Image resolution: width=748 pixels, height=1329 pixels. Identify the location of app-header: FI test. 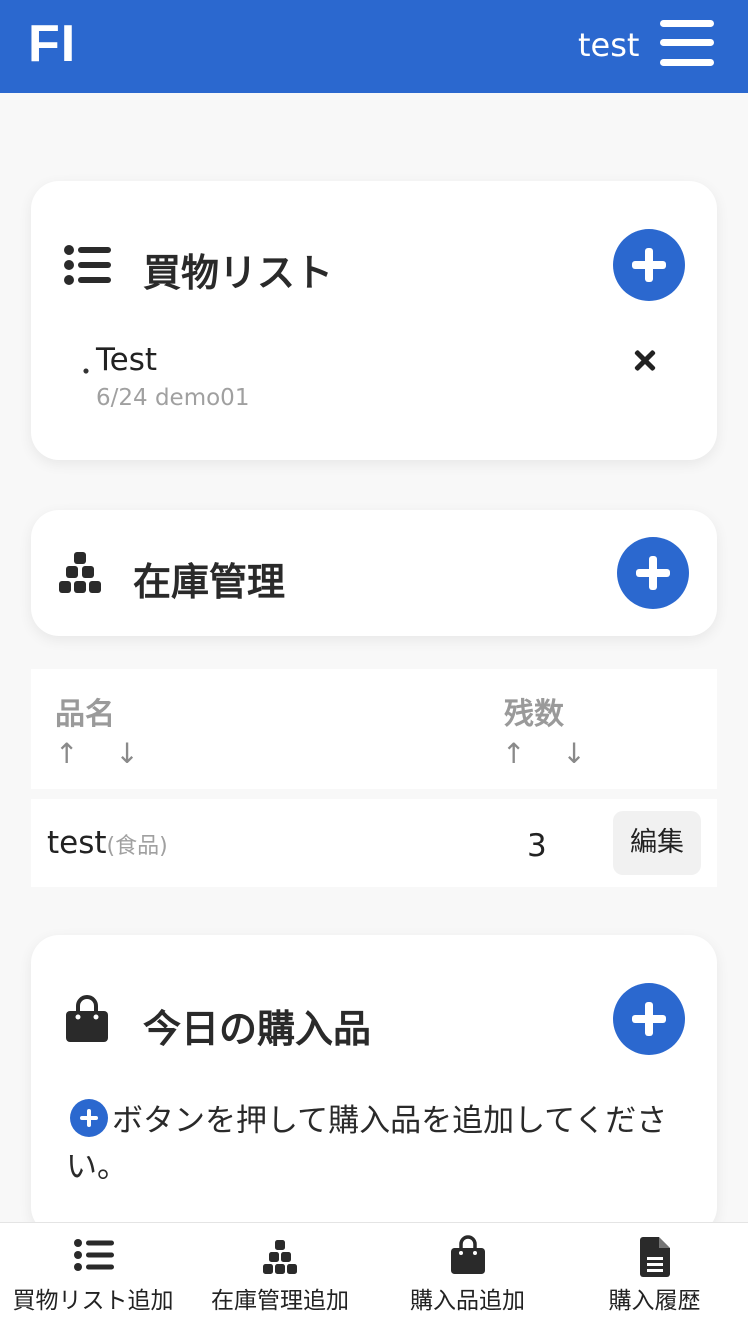
(374, 46).